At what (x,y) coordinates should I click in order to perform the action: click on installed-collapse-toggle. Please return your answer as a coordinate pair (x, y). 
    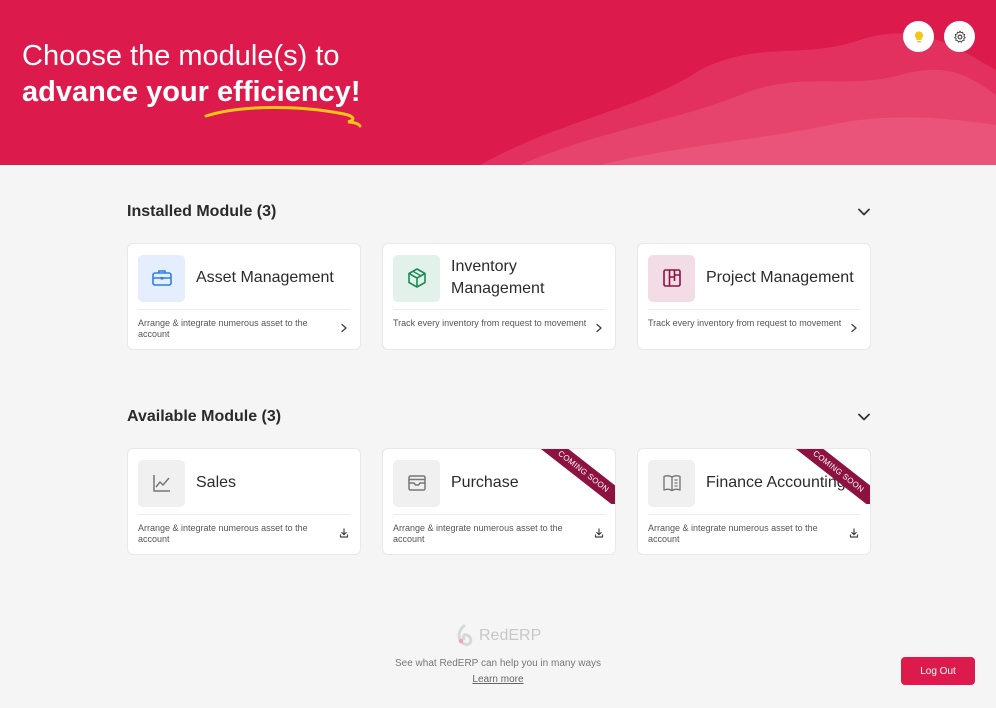
    Looking at the image, I should click on (864, 212).